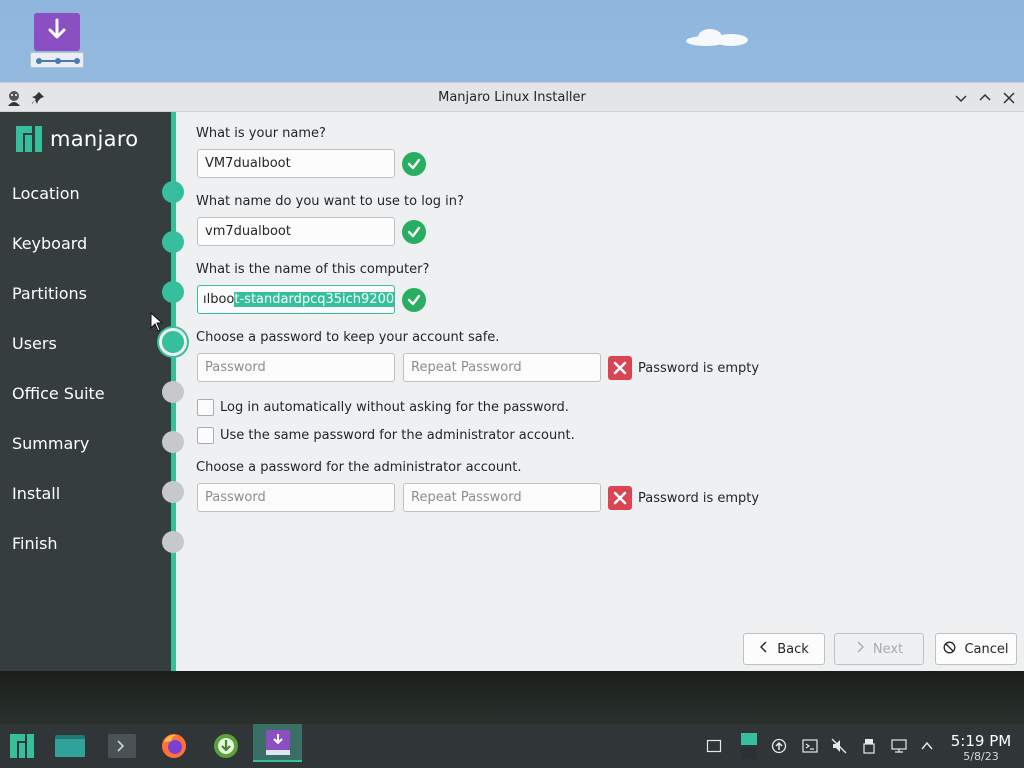  What do you see at coordinates (50, 293) in the screenshot?
I see `step-partitions: Partitions` at bounding box center [50, 293].